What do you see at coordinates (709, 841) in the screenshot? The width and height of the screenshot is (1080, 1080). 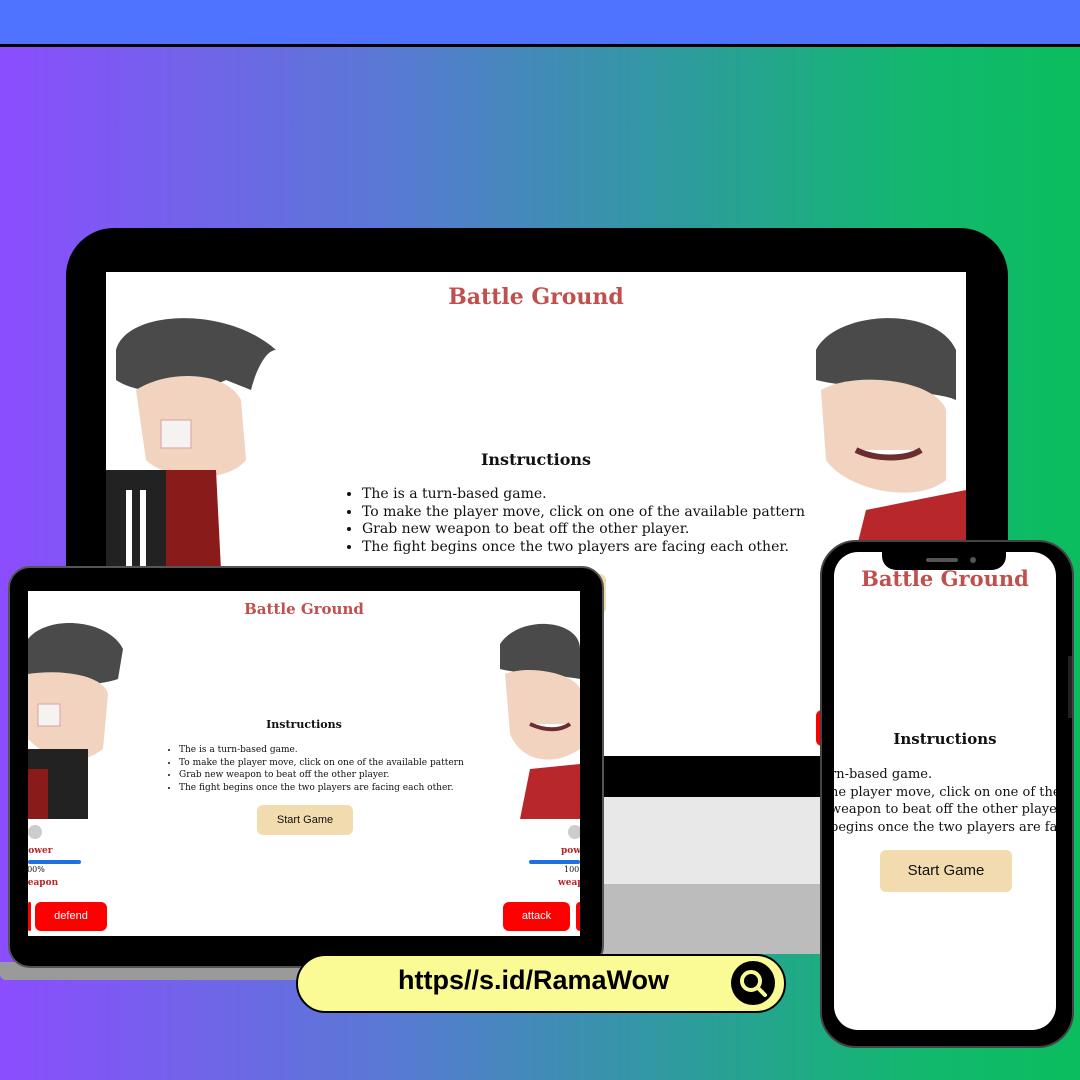 I see `monitor-chin` at bounding box center [709, 841].